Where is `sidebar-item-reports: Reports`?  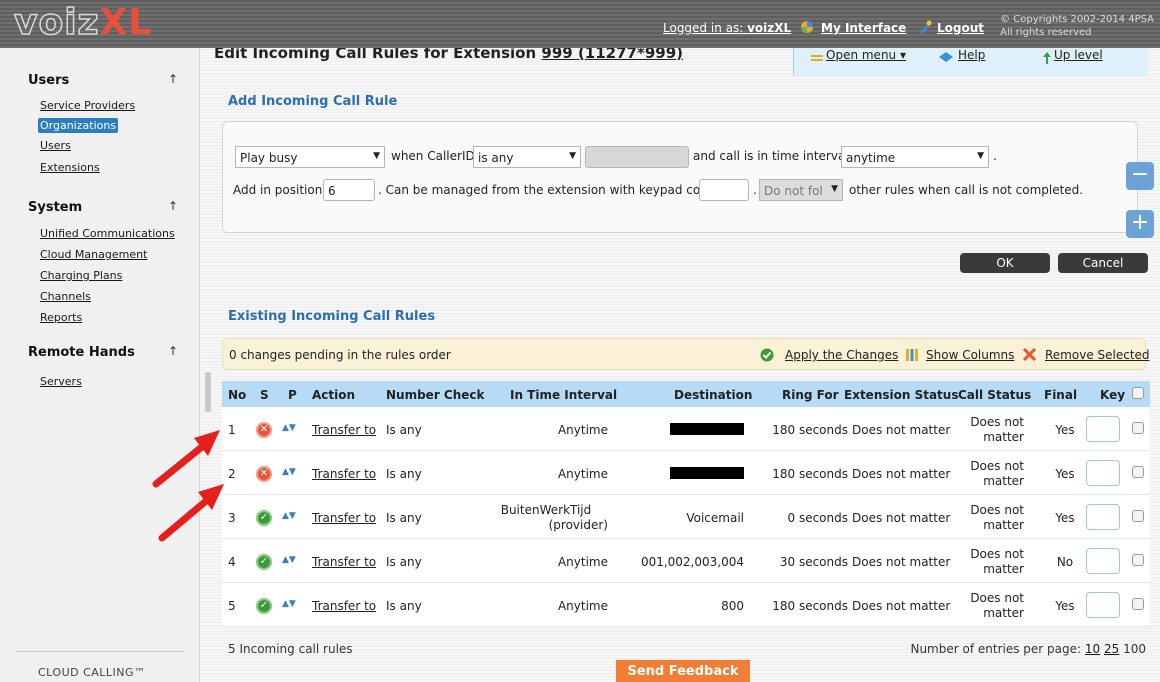
sidebar-item-reports: Reports is located at coordinates (61, 317).